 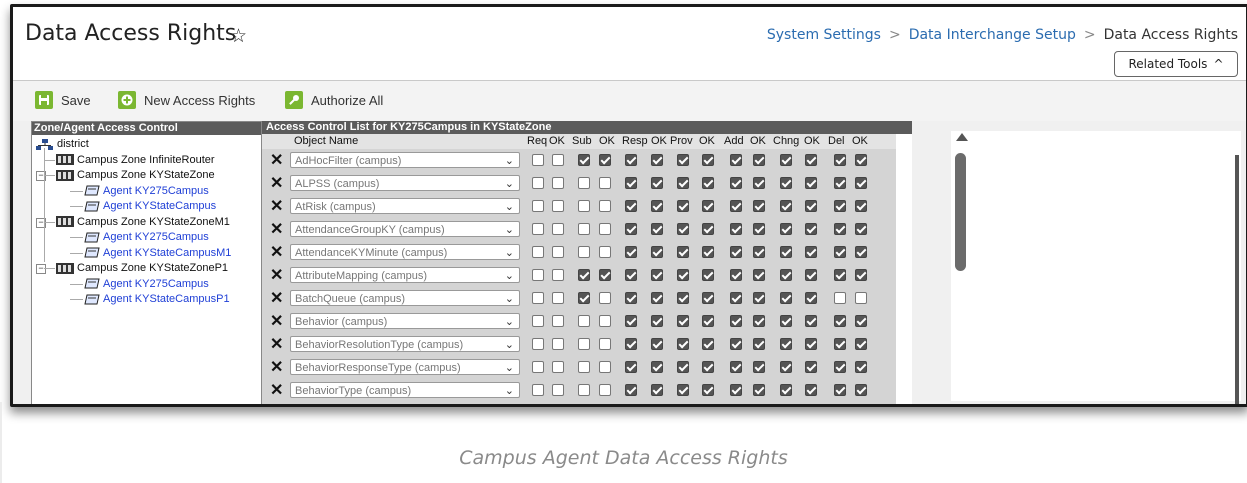 What do you see at coordinates (992, 35) in the screenshot?
I see `breadcrumb-data-interchange-setup: Data Interchange Setup` at bounding box center [992, 35].